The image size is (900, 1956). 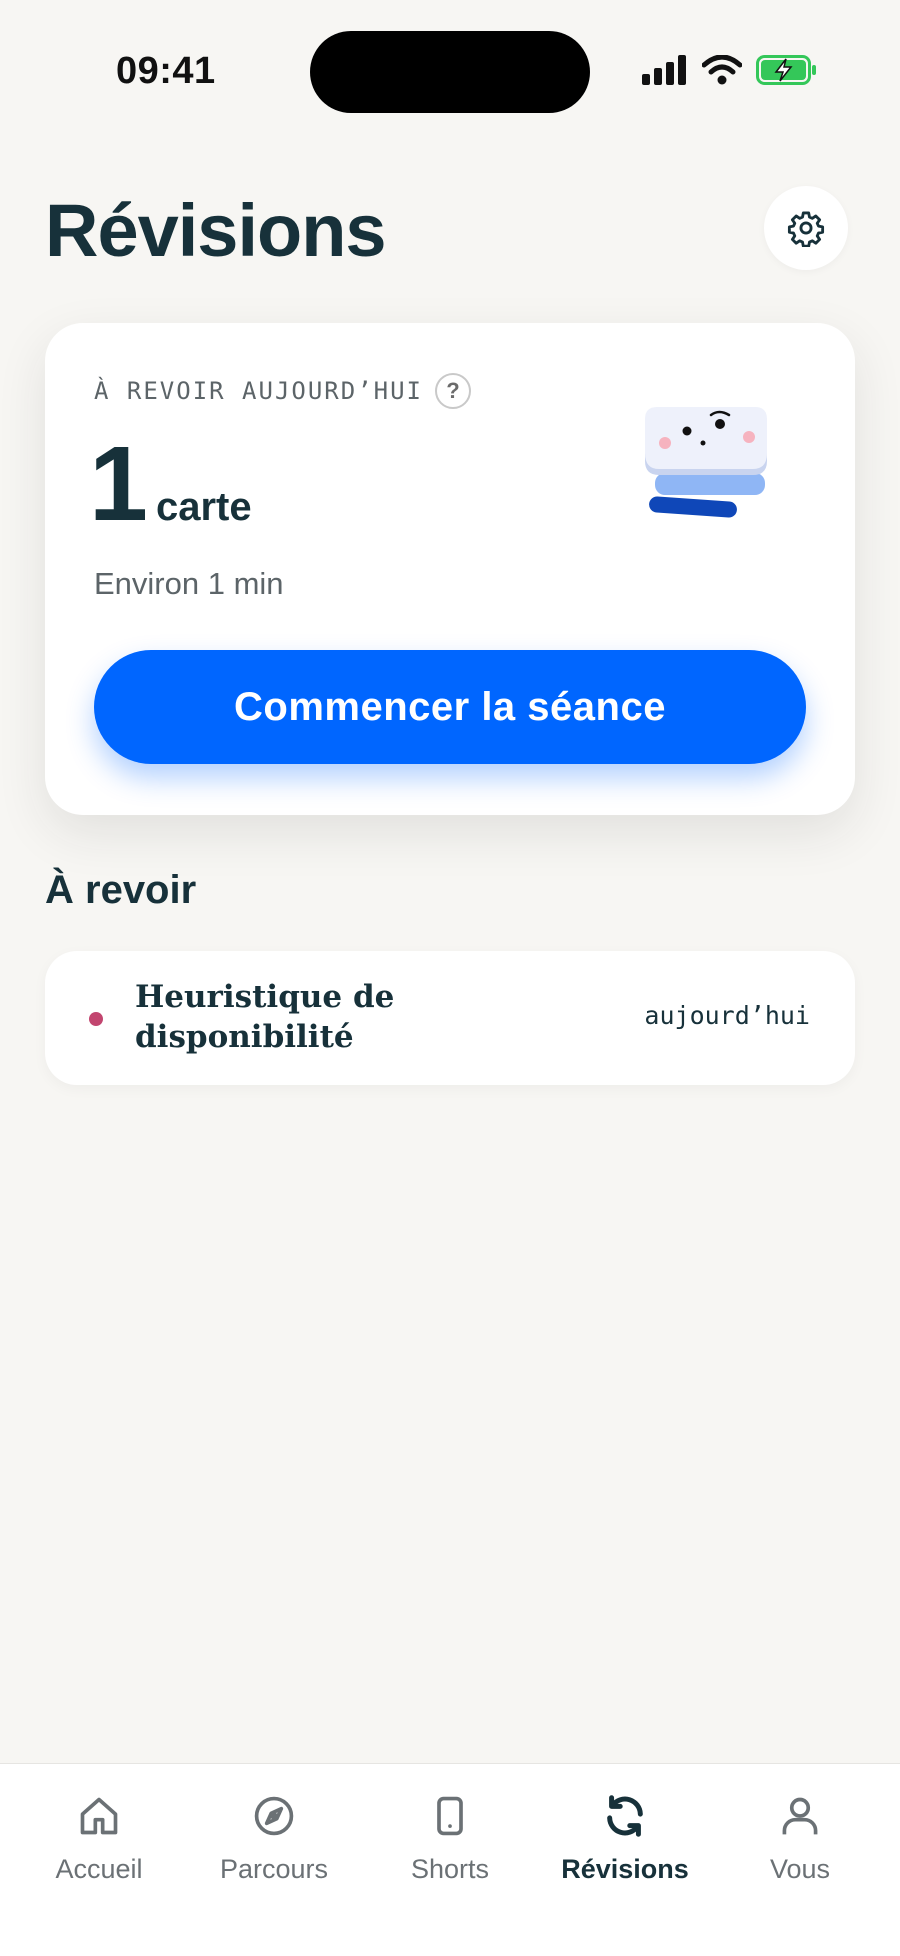 I want to click on tab-revisions: Révisions, so click(x=625, y=1836).